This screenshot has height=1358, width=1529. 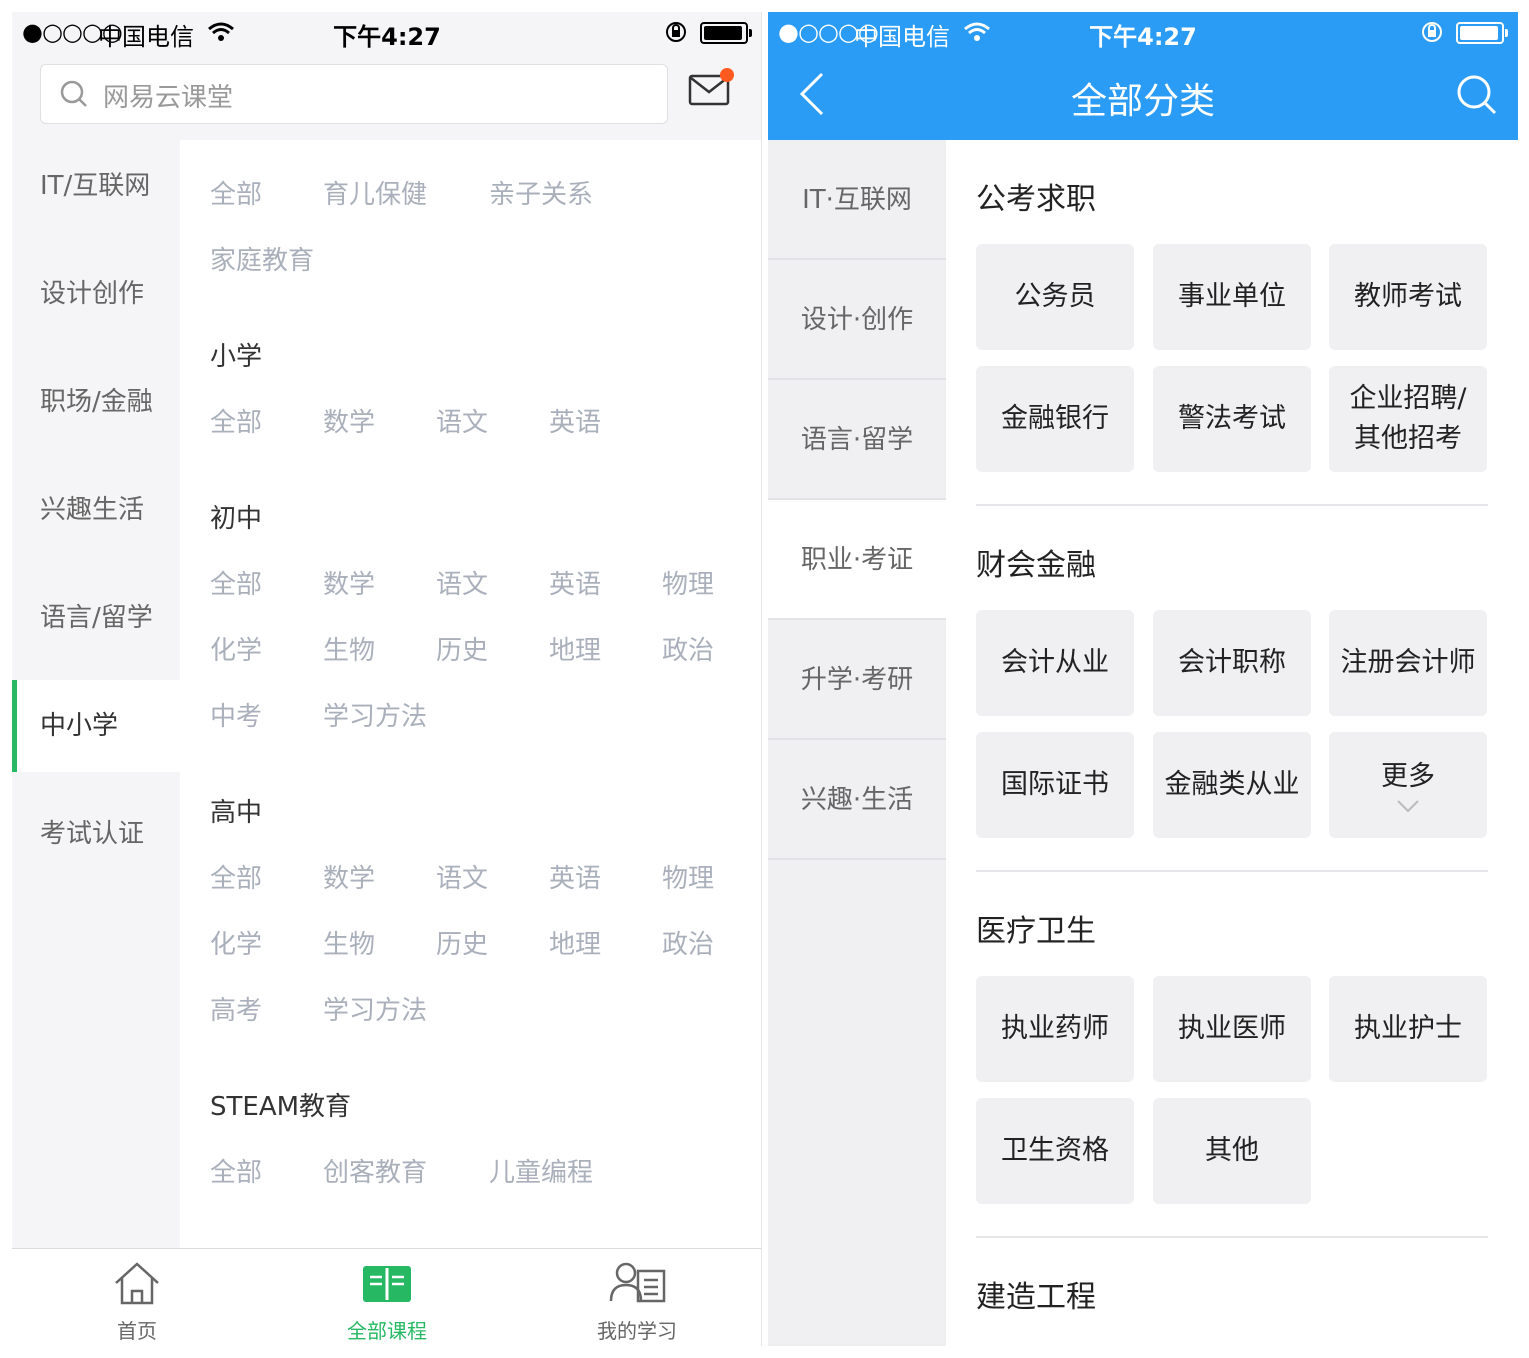 I want to click on category-other: 其他, so click(x=1232, y=1151).